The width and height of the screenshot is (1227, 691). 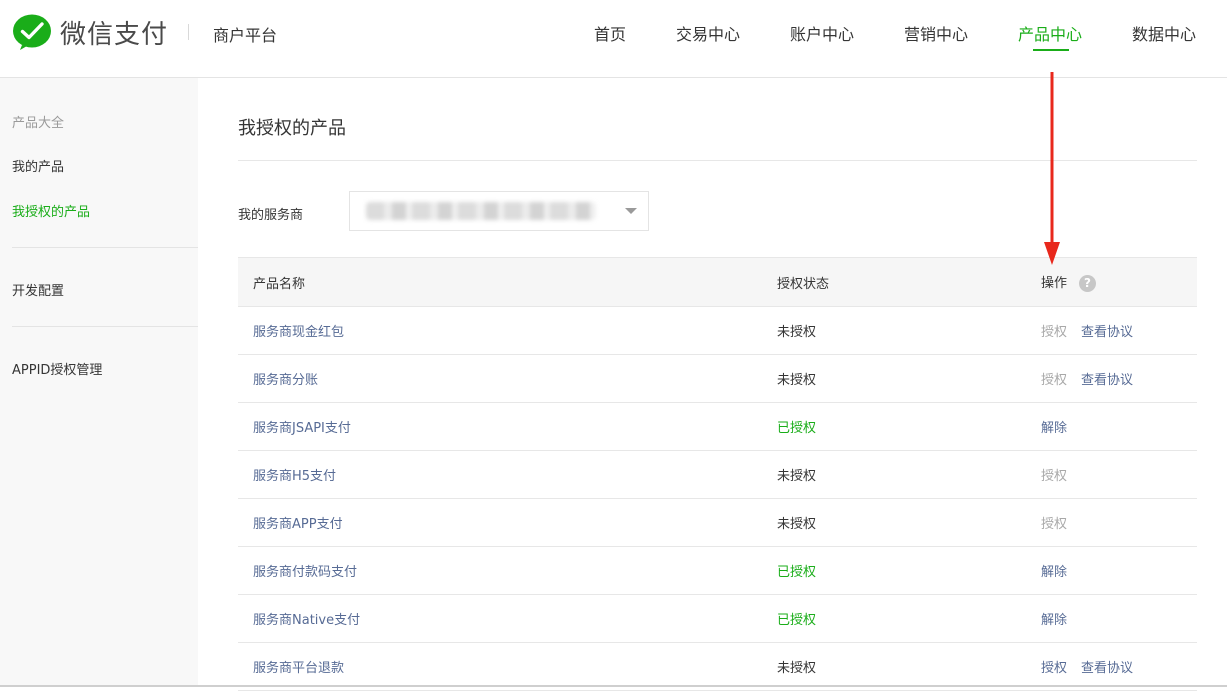 I want to click on table-row: 服务商分账 未授权 授权 查看协议, so click(x=717, y=378).